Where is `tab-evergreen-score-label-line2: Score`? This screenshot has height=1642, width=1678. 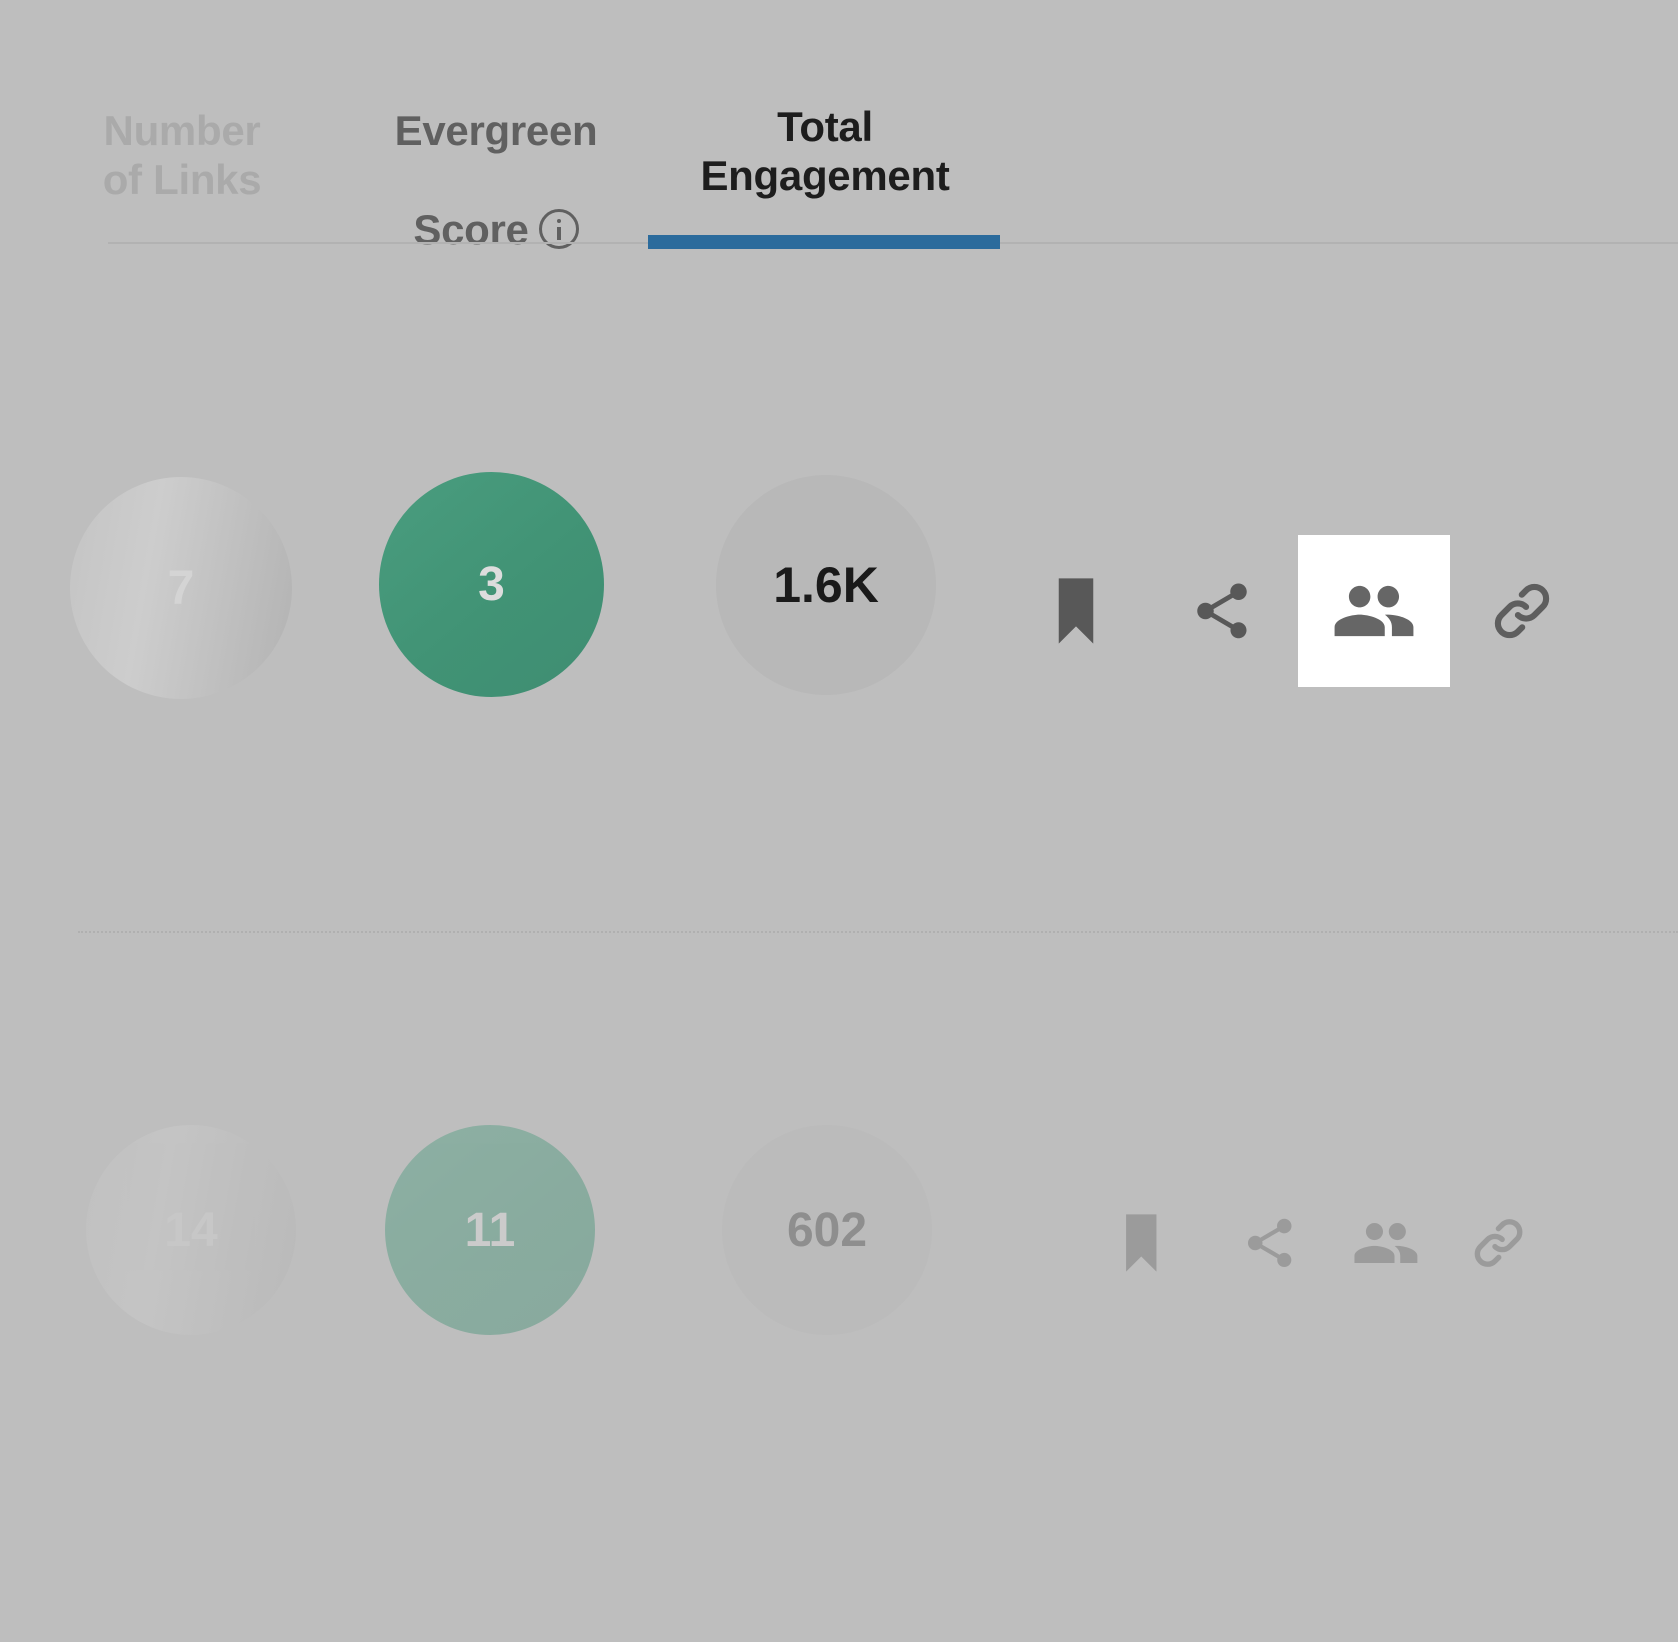
tab-evergreen-score-label-line2: Score is located at coordinates (471, 229).